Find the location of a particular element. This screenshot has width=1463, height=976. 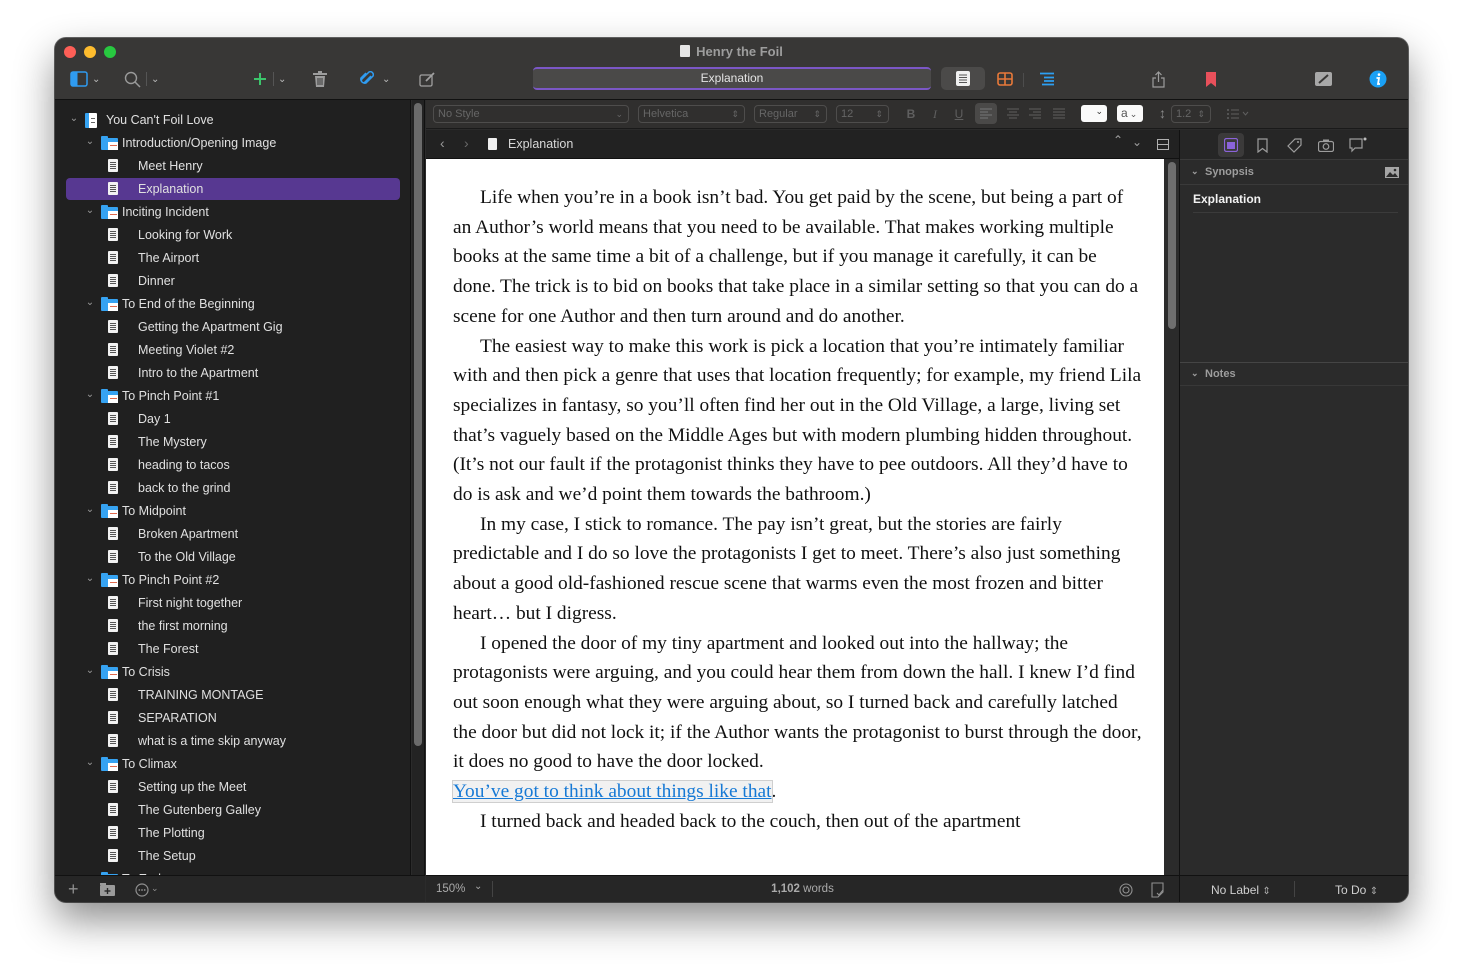

list-style-icon is located at coordinates (1239, 114).